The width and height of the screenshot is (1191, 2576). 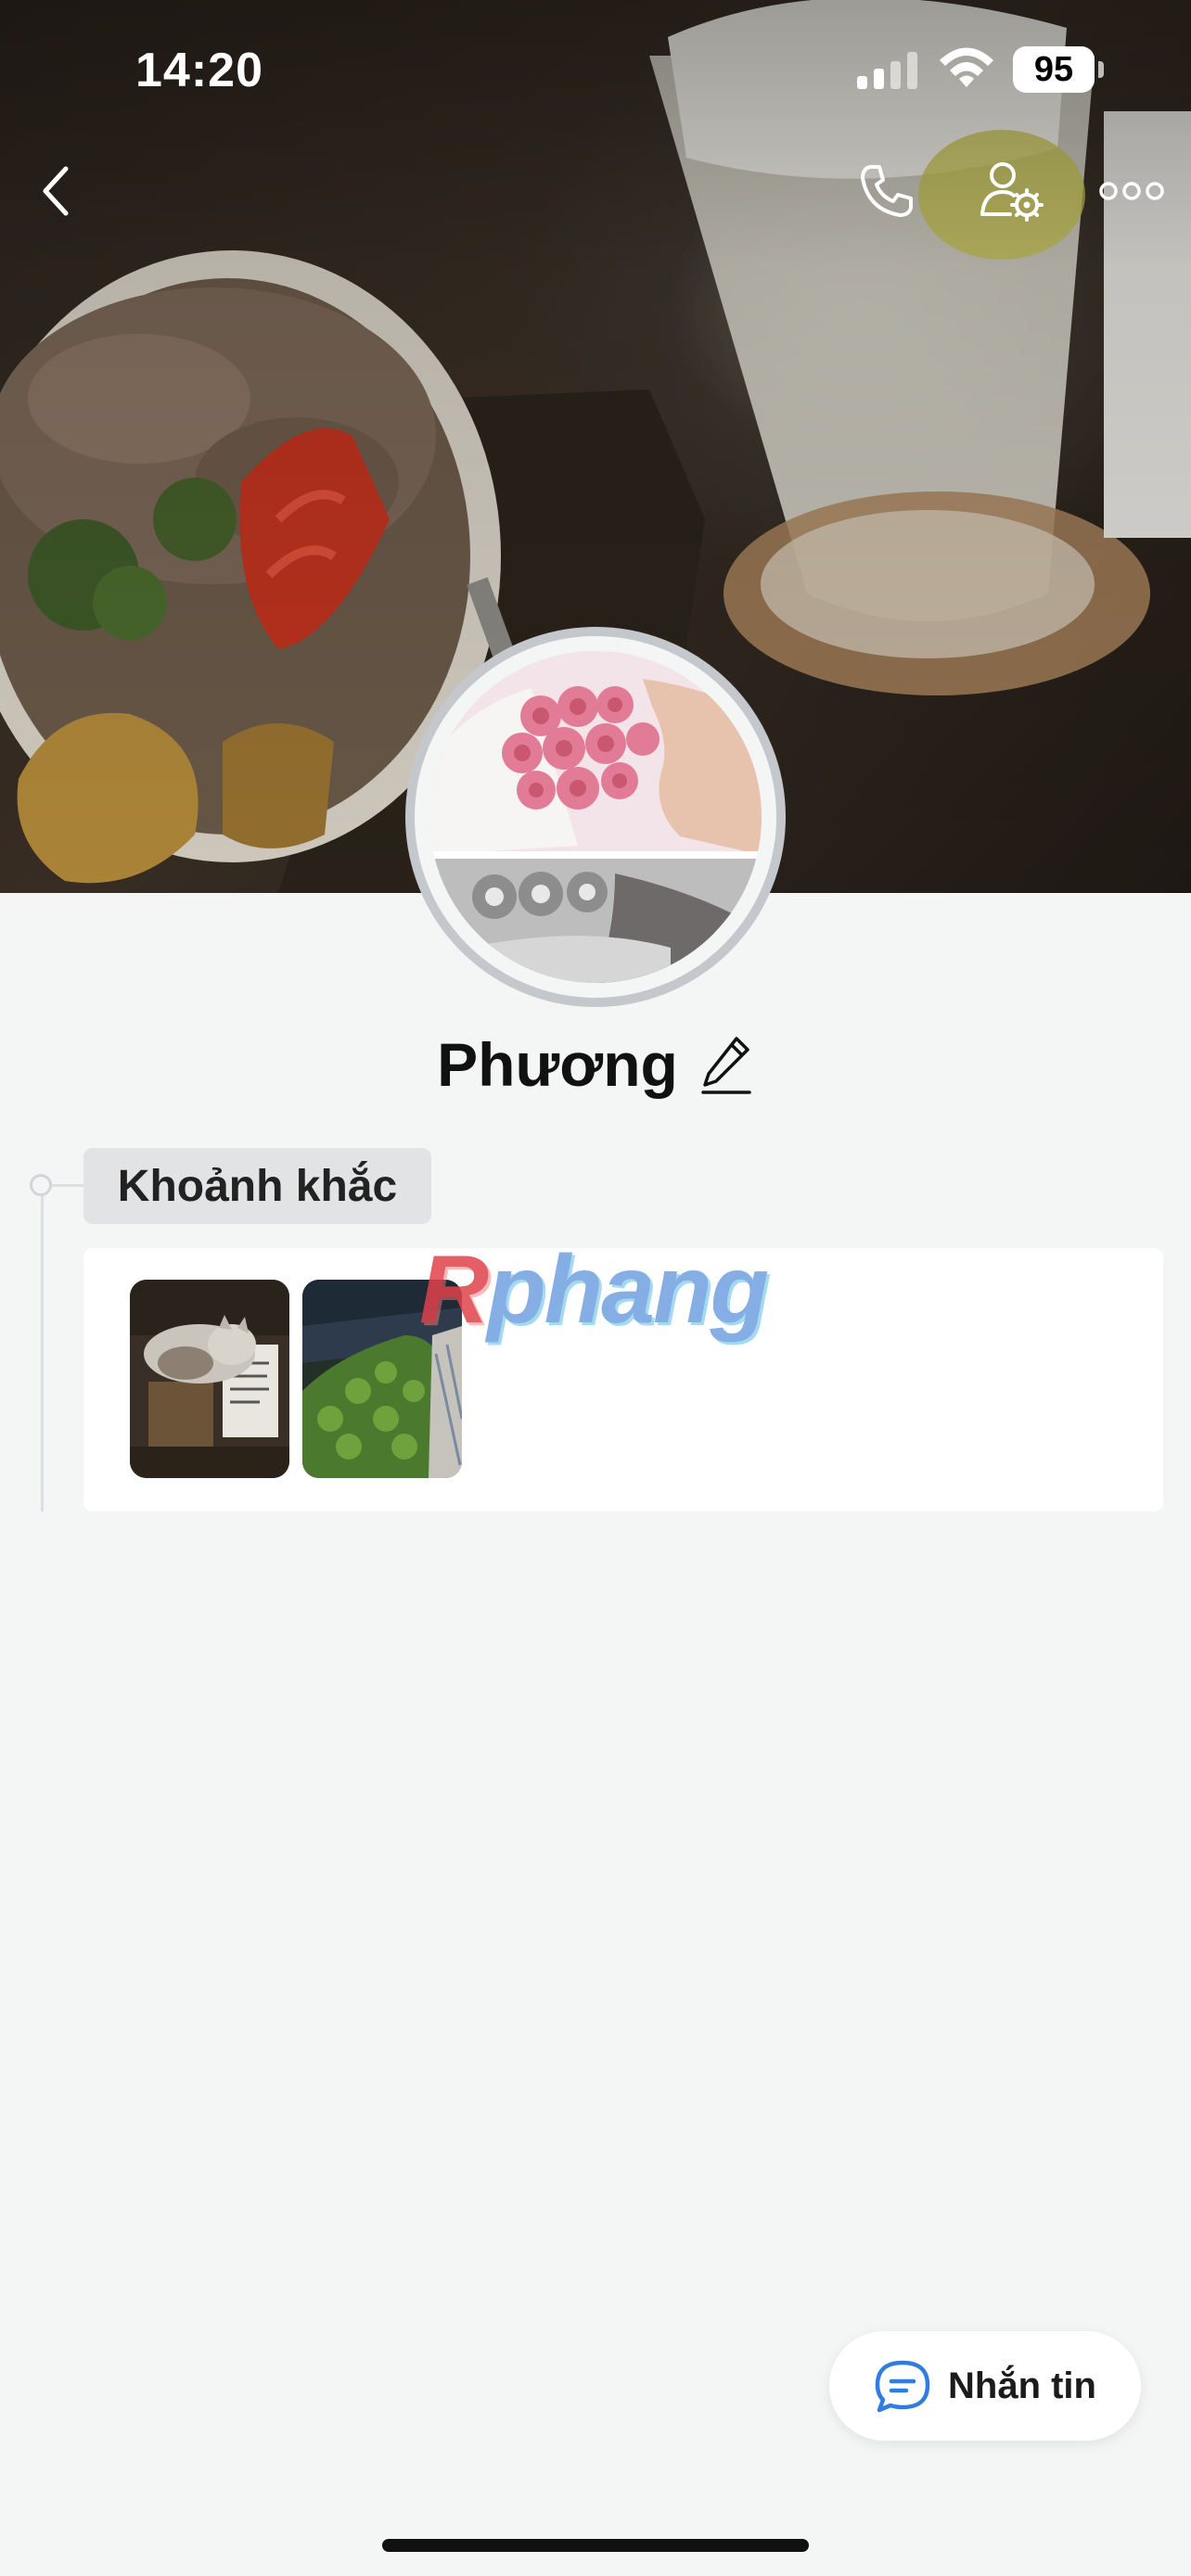 I want to click on more-options-button, so click(x=1132, y=191).